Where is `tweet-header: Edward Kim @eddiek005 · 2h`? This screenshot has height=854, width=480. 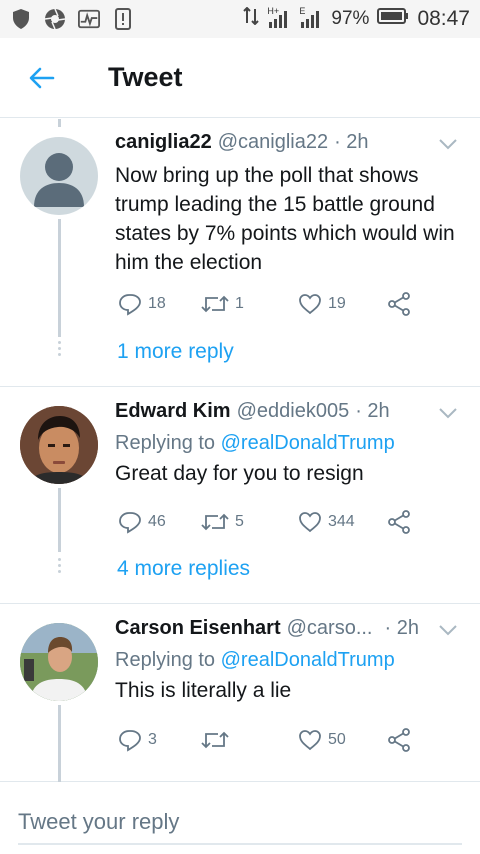 tweet-header: Edward Kim @eddiek005 · 2h is located at coordinates (287, 414).